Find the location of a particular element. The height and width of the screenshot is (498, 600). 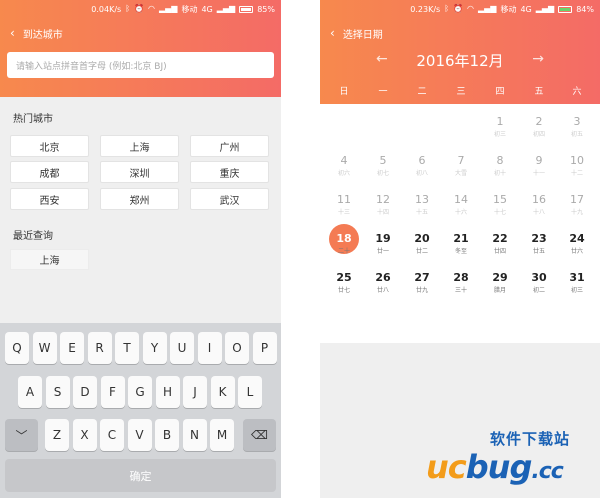

calendar-day: 1 初三 is located at coordinates (500, 127).